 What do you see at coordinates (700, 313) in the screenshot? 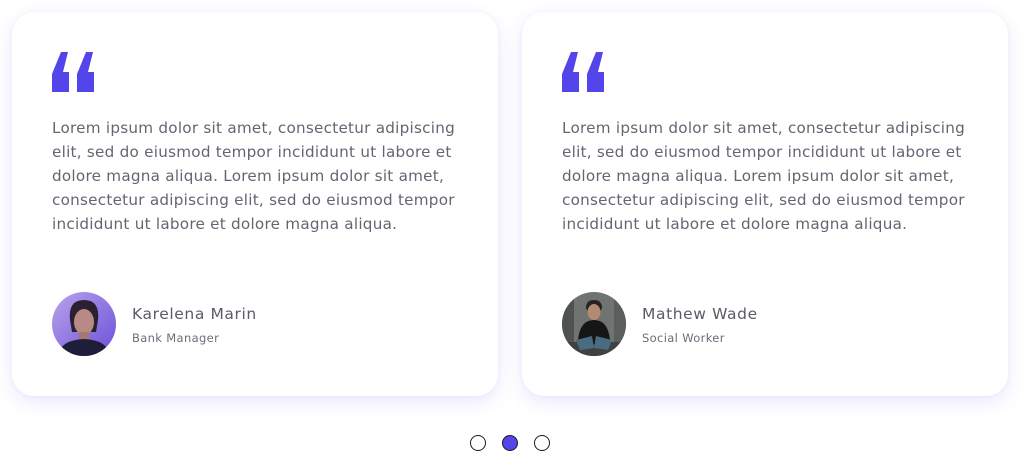
I see `author-name: Mathew Wade` at bounding box center [700, 313].